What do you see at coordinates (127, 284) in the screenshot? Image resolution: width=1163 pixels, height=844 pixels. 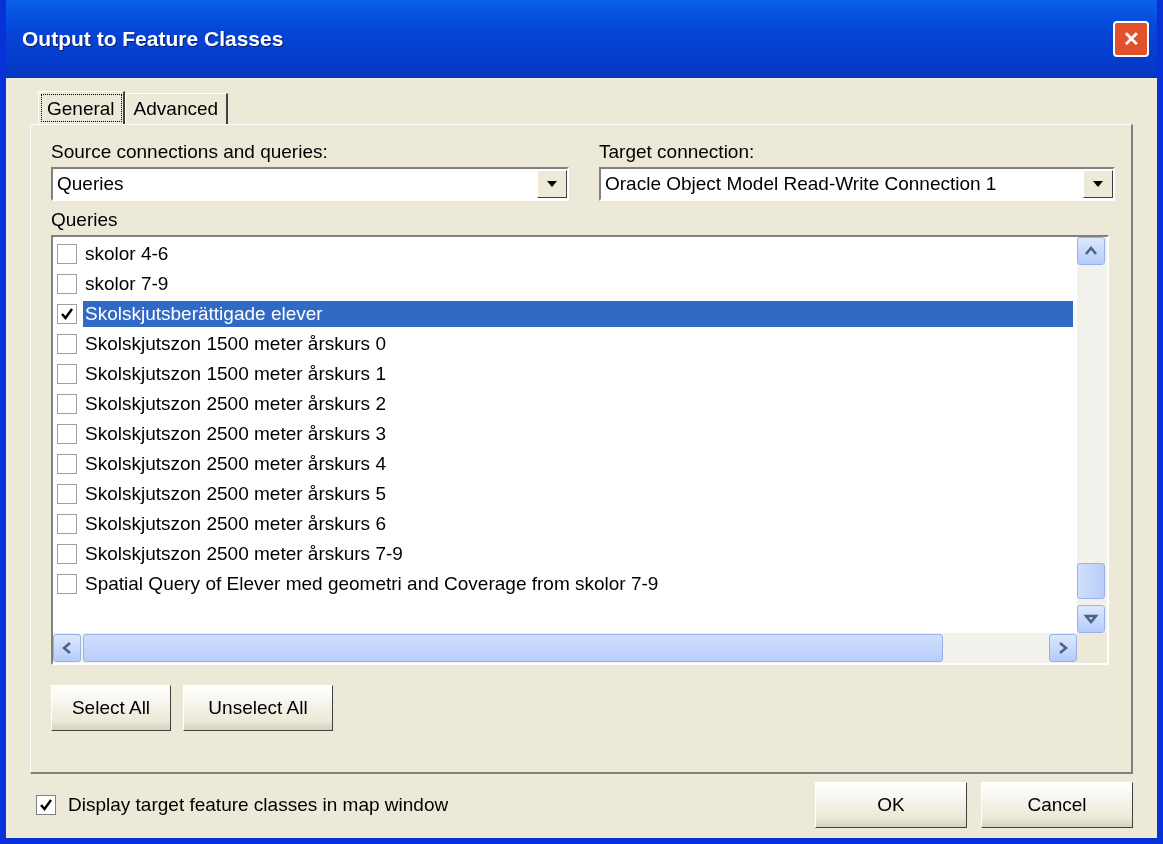 I see `query-item: skolor 7-9` at bounding box center [127, 284].